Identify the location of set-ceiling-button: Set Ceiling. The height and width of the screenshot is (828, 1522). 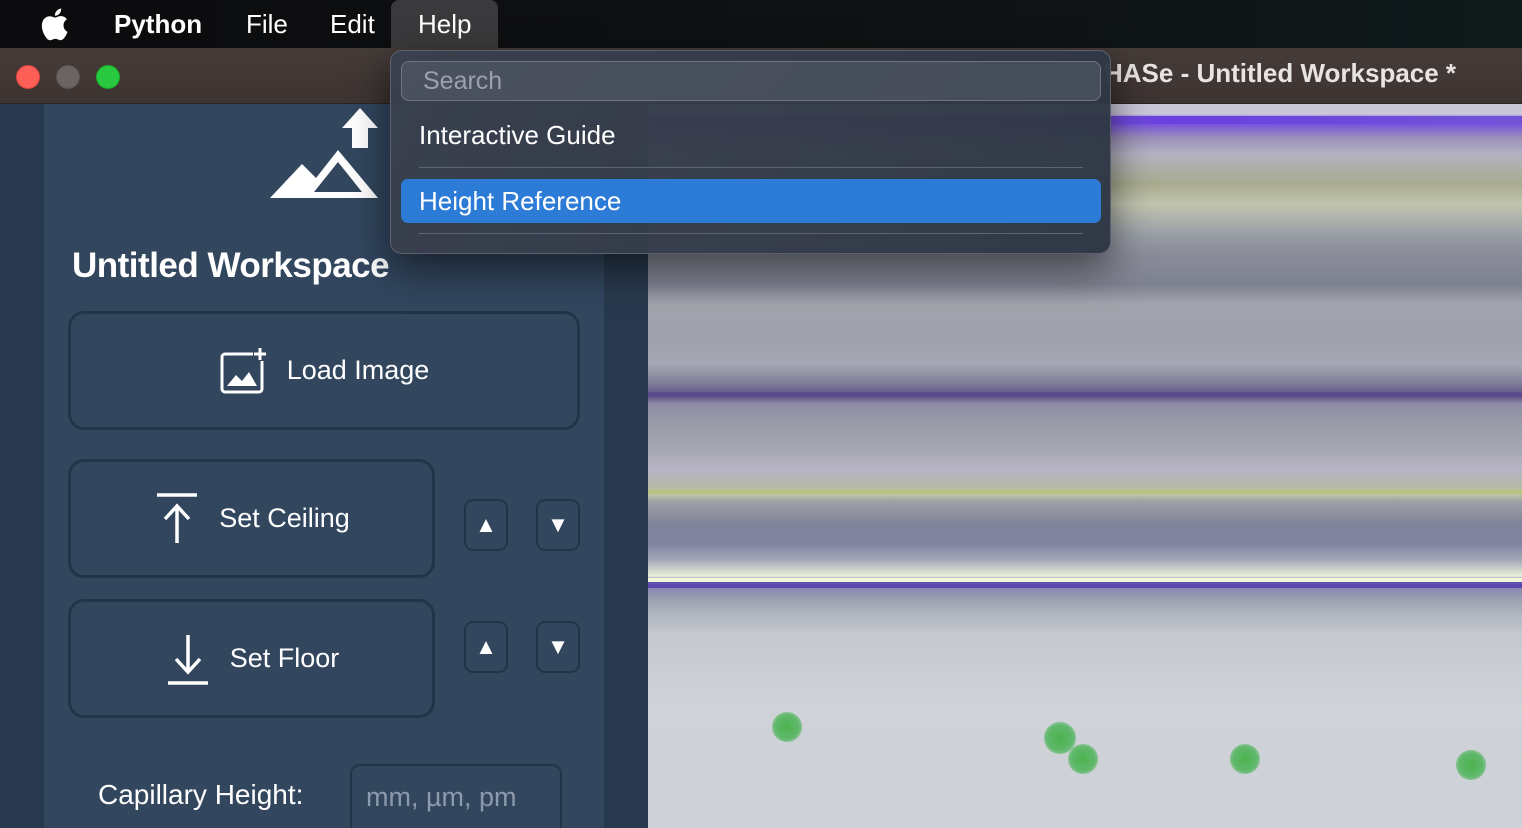
(251, 518).